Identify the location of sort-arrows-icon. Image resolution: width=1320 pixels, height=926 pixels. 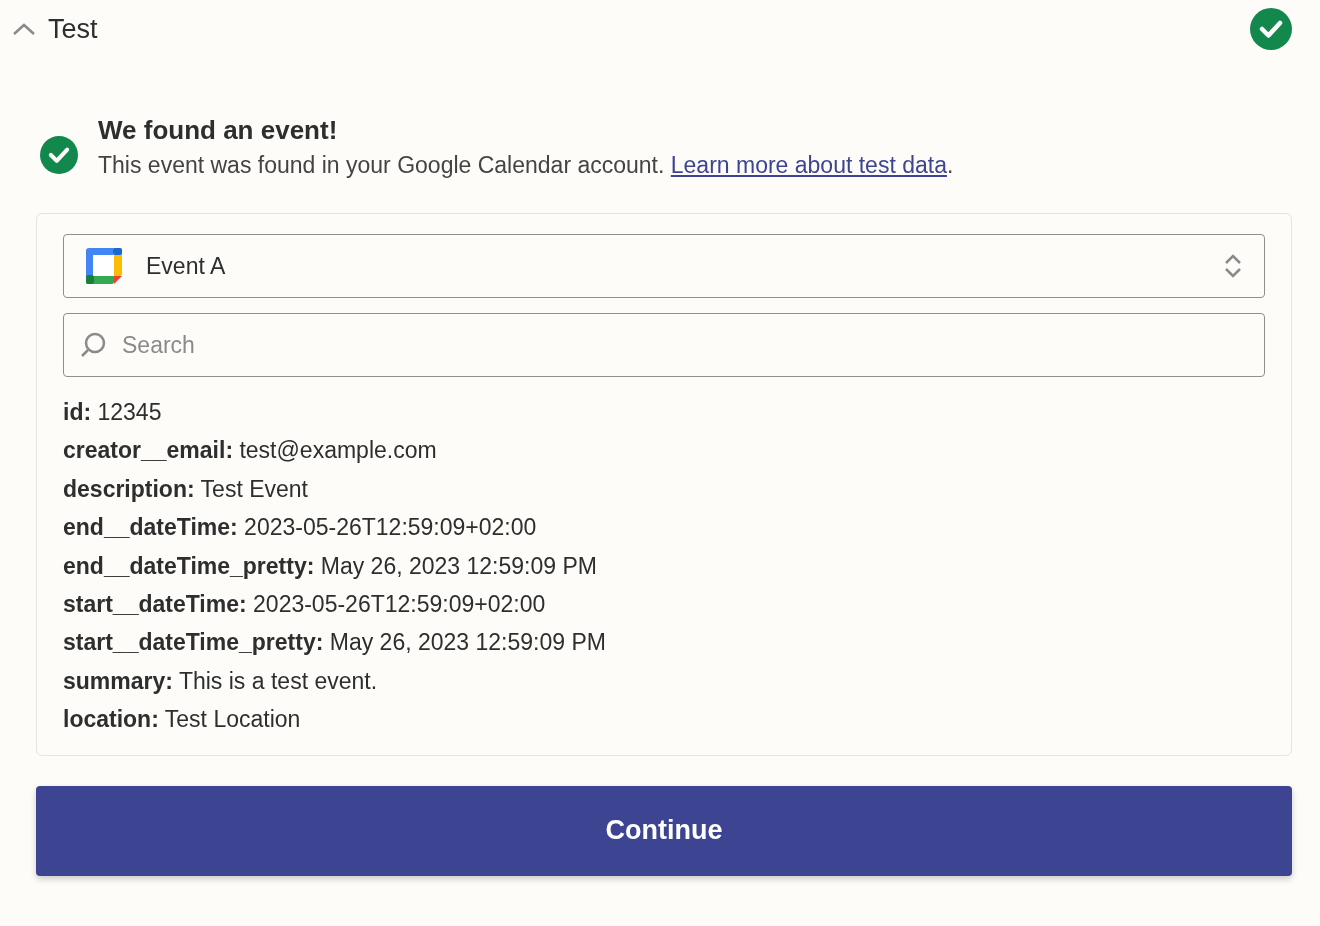
(1233, 266).